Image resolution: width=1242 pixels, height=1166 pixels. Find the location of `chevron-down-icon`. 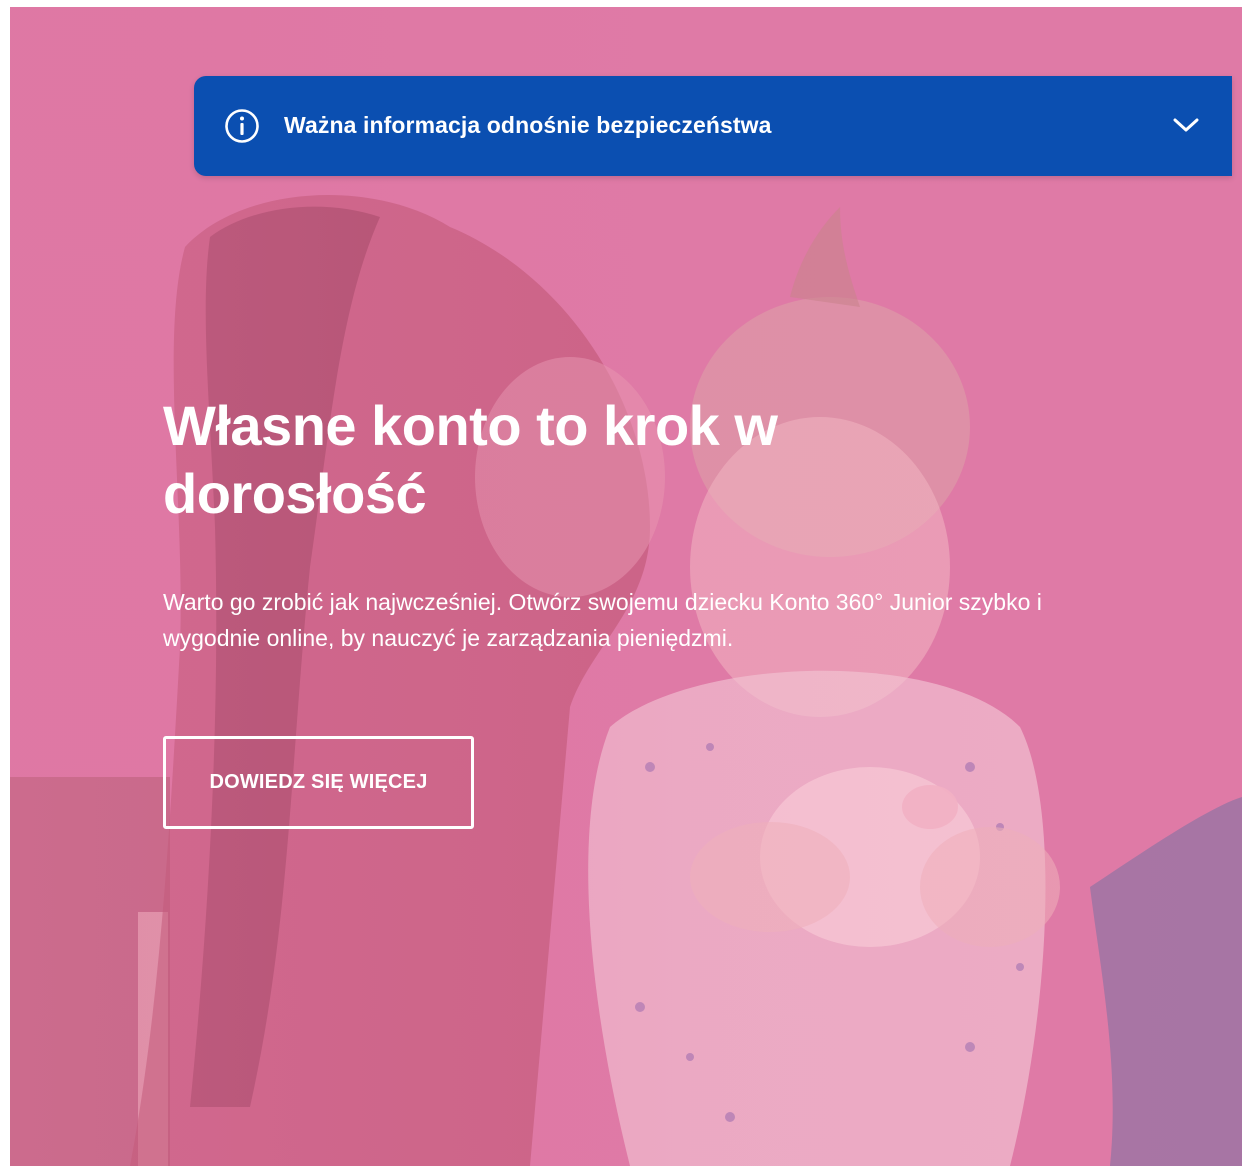

chevron-down-icon is located at coordinates (1186, 125).